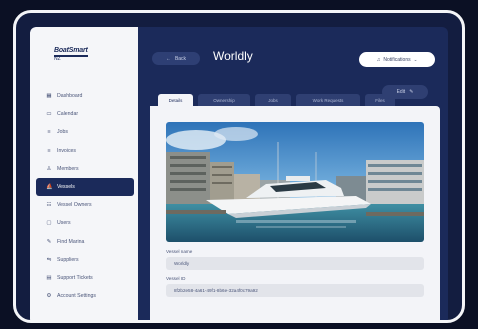 The height and width of the screenshot is (329, 478). I want to click on pin-icon: ✎, so click(49, 241).